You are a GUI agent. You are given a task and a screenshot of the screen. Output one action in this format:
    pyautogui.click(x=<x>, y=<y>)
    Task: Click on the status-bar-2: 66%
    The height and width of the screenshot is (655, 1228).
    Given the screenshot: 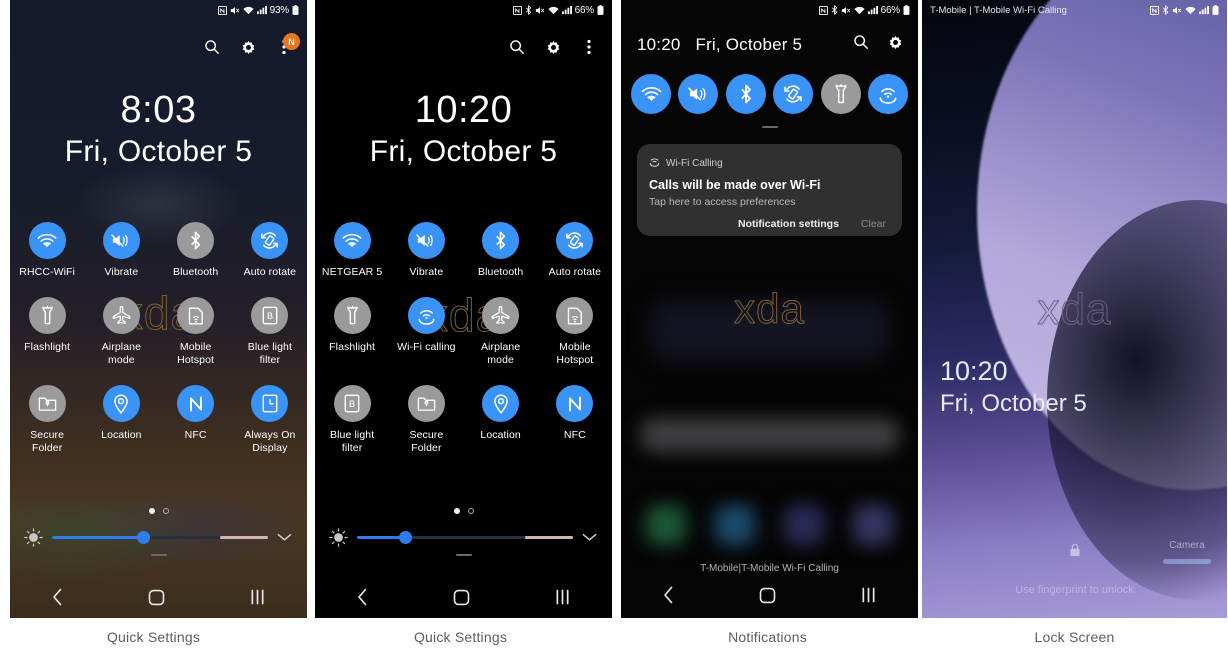 What is the action you would take?
    pyautogui.click(x=463, y=10)
    